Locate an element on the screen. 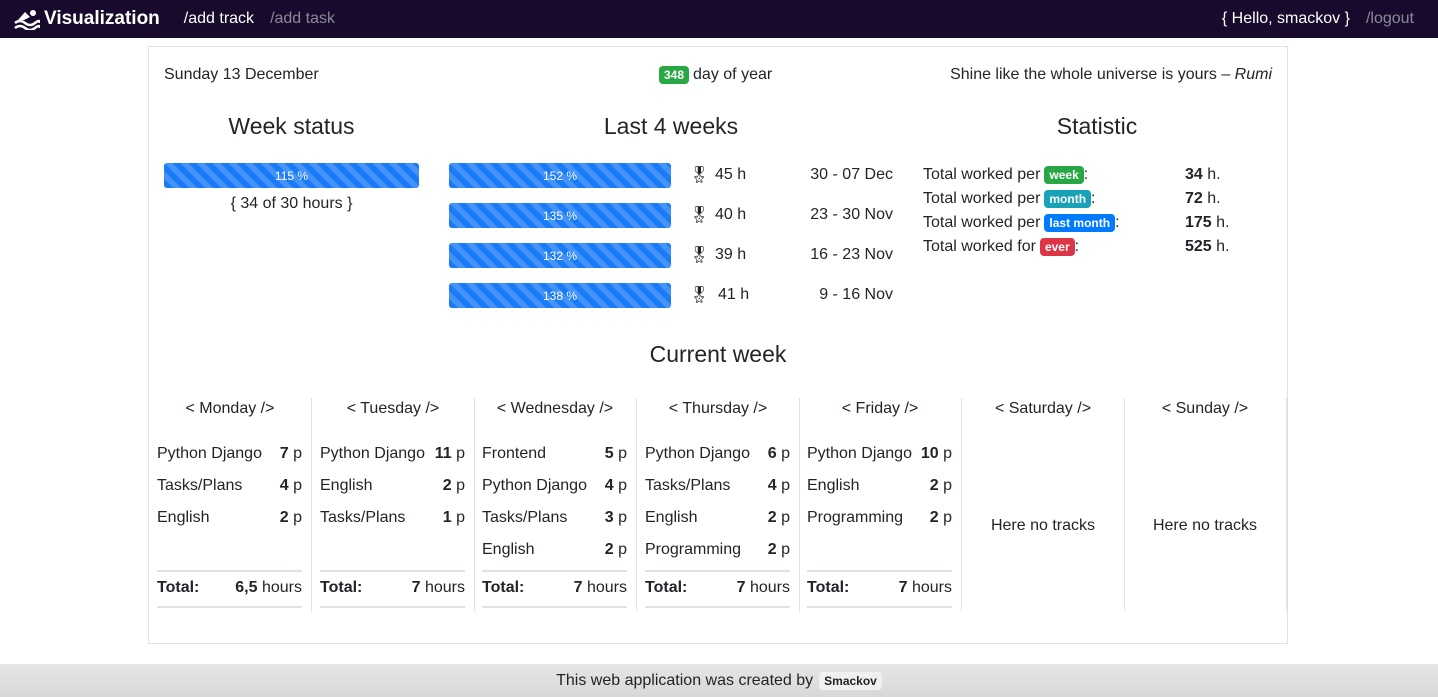 This screenshot has width=1438, height=697. track-name: Python Django is located at coordinates (209, 453).